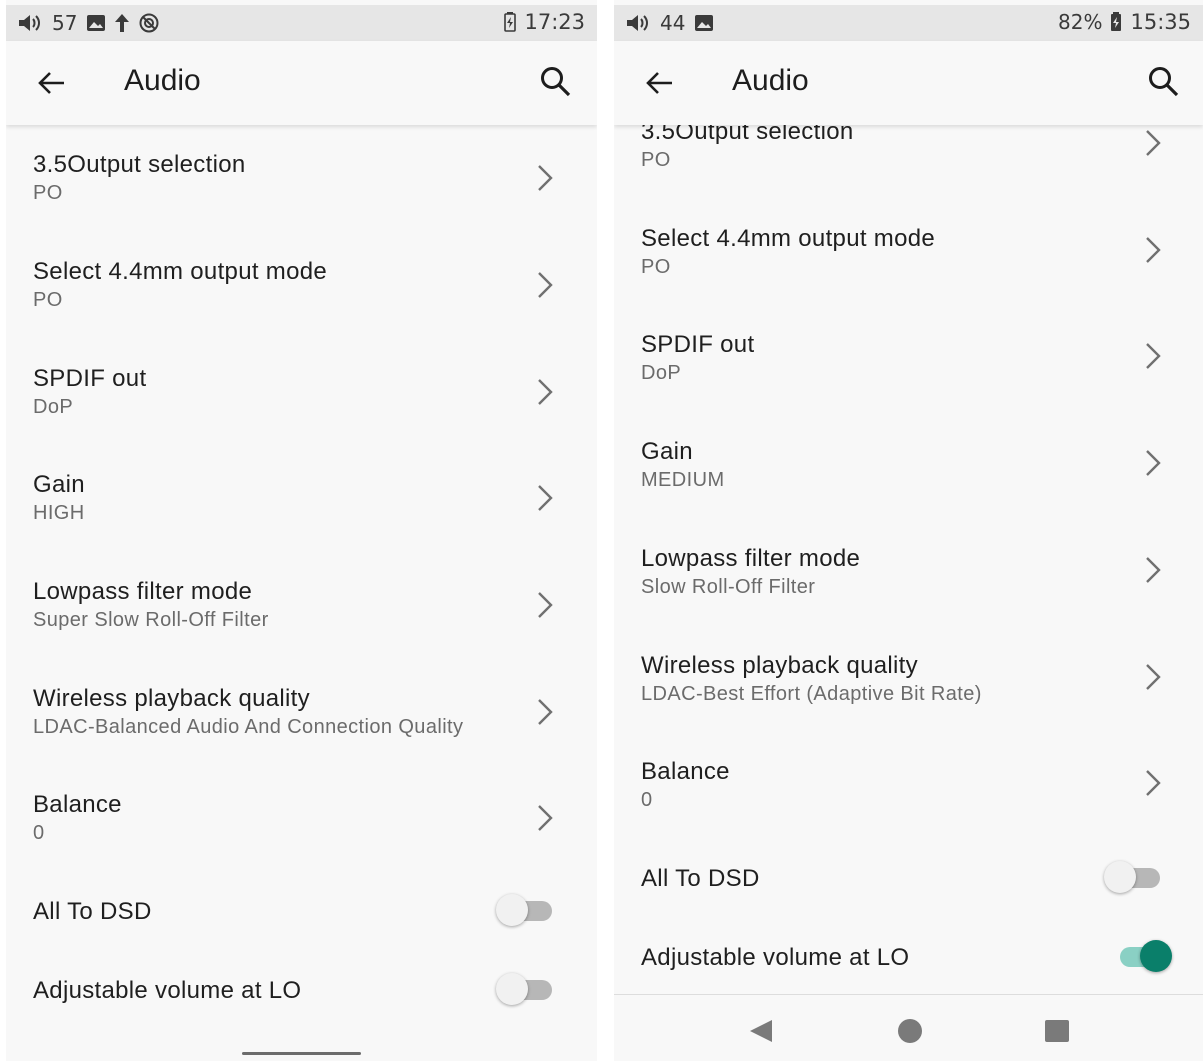 The width and height of the screenshot is (1203, 1061). What do you see at coordinates (728, 587) in the screenshot?
I see `setting-value: Slow Roll-Off Filter` at bounding box center [728, 587].